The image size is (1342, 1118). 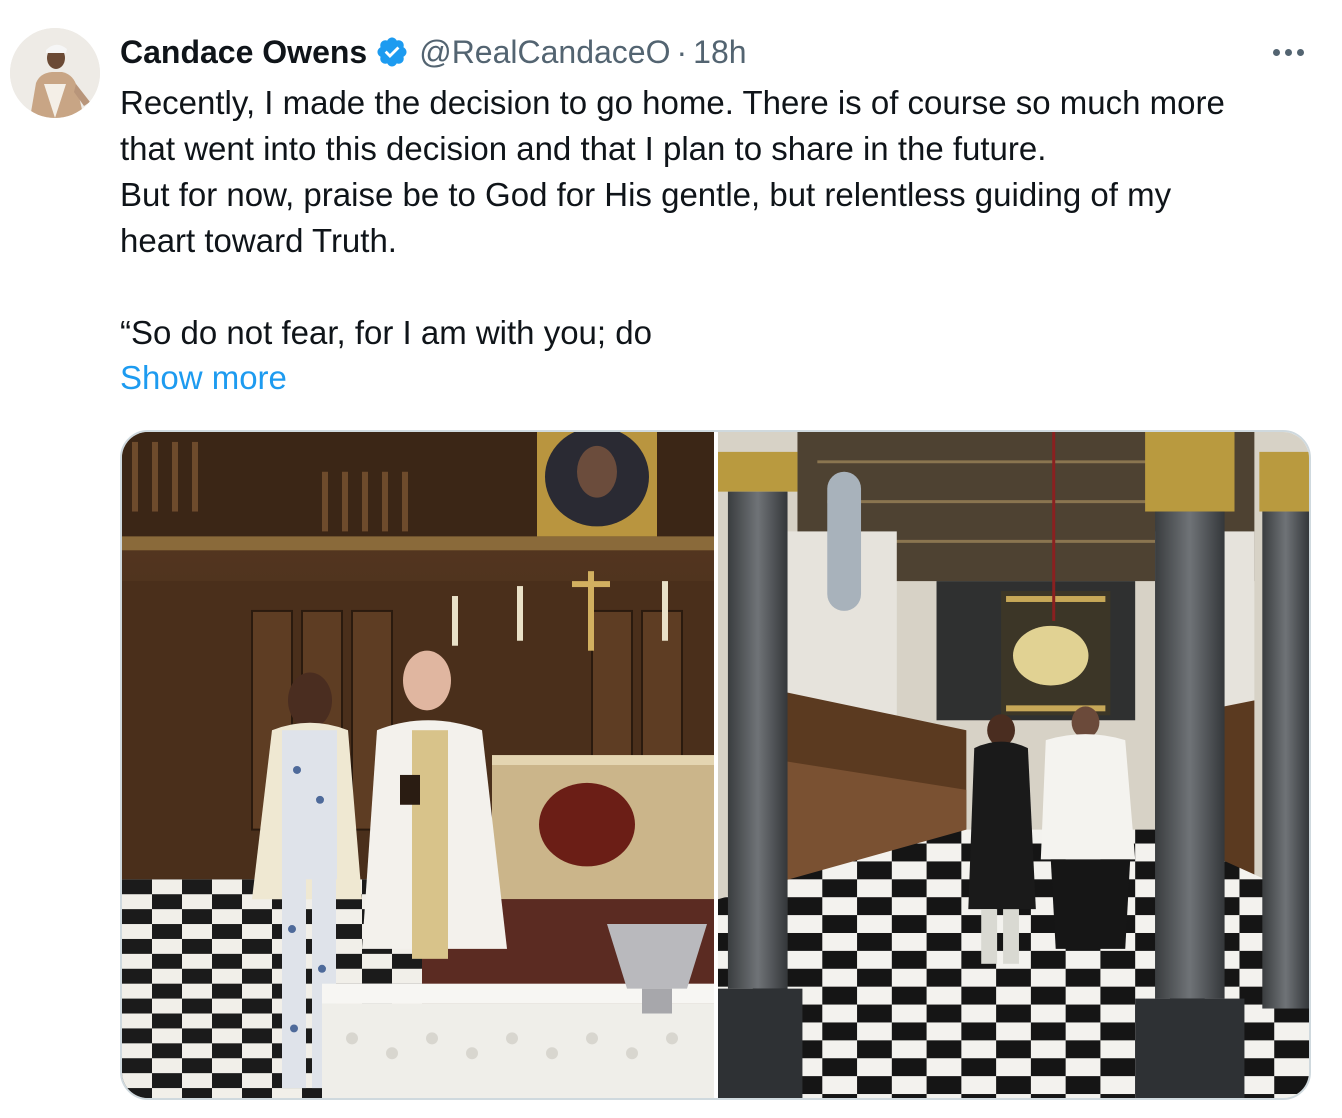 I want to click on author-handle: @RealCandaceO, so click(x=544, y=52).